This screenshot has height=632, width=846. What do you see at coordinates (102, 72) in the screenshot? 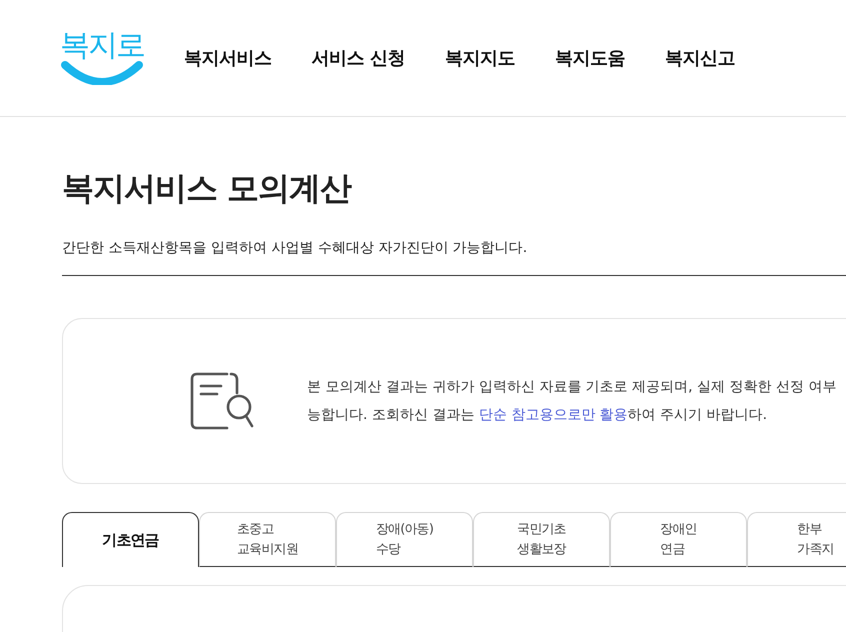
I see `smile-icon` at bounding box center [102, 72].